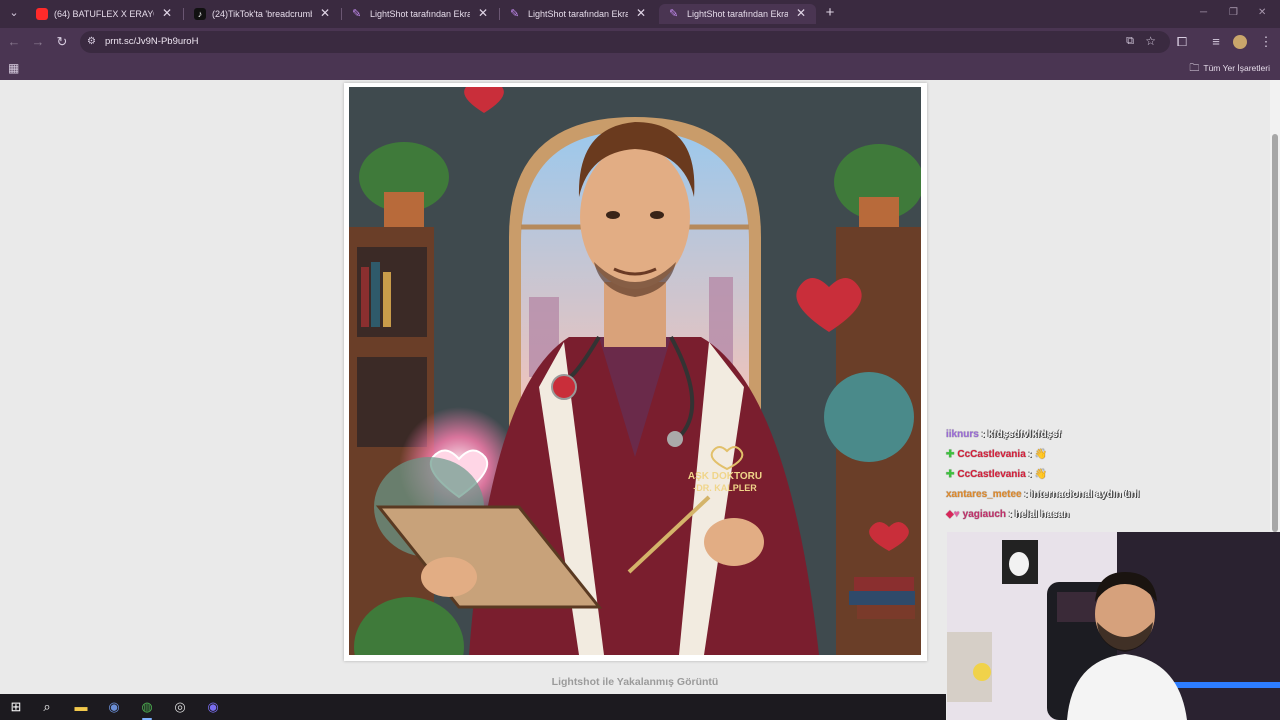  I want to click on tab-search-chevron-icon: ⌄, so click(14, 13).